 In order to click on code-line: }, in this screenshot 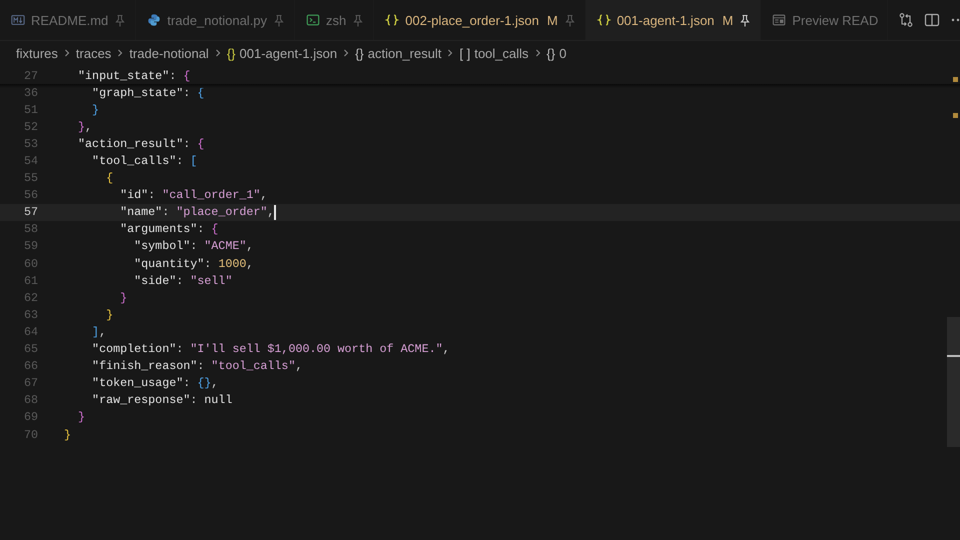, I will do `click(84, 127)`.